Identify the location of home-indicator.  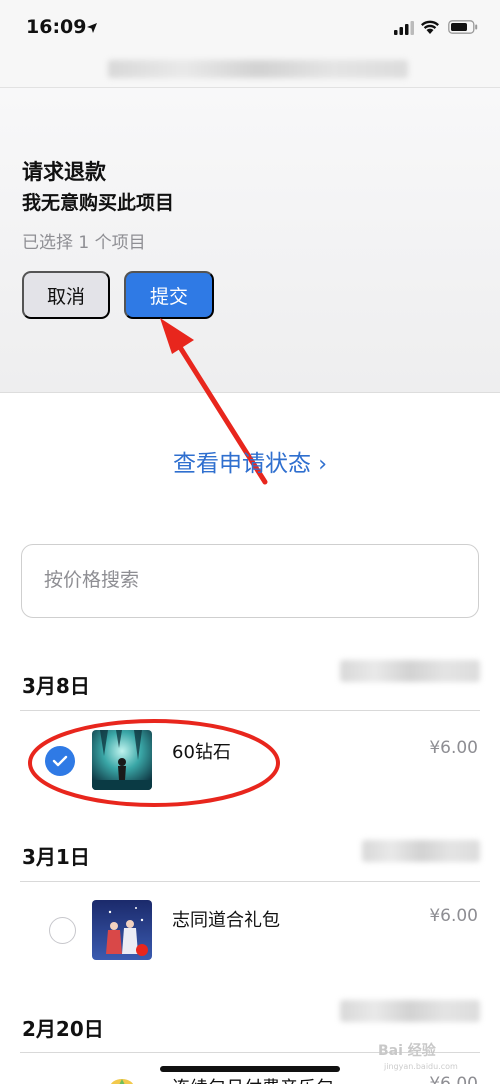
(250, 1069).